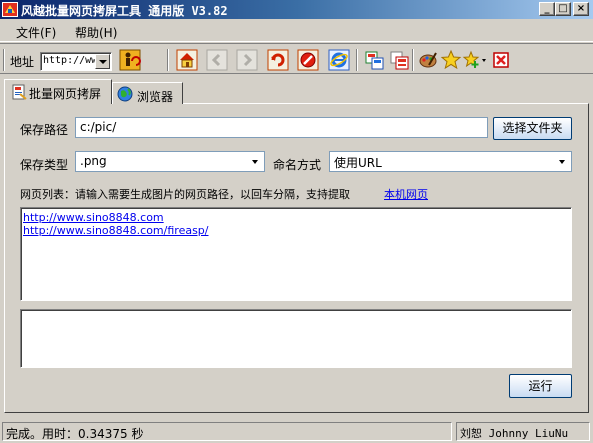  What do you see at coordinates (124, 11) in the screenshot?
I see `window-title: 风越批量网页拷屏工具 通用版 V3.82` at bounding box center [124, 11].